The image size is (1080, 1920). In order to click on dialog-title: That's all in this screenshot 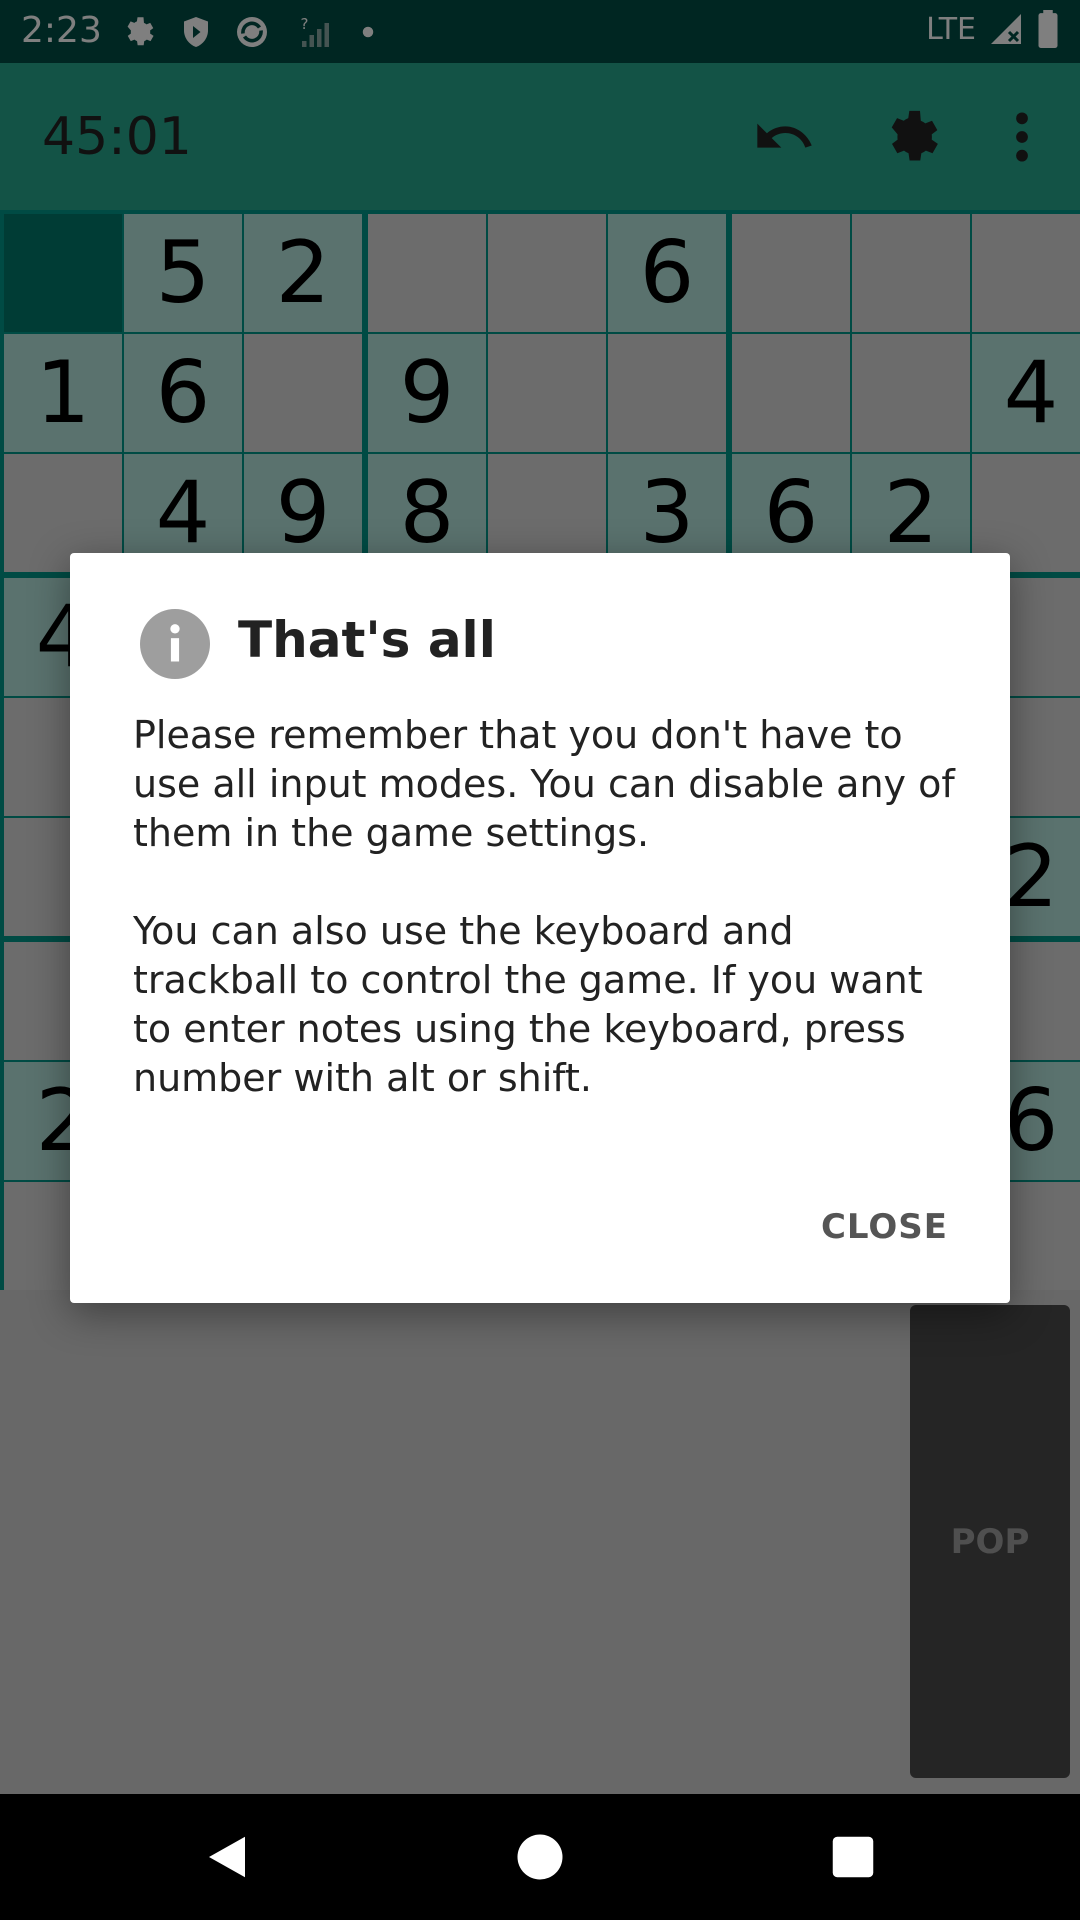, I will do `click(367, 640)`.